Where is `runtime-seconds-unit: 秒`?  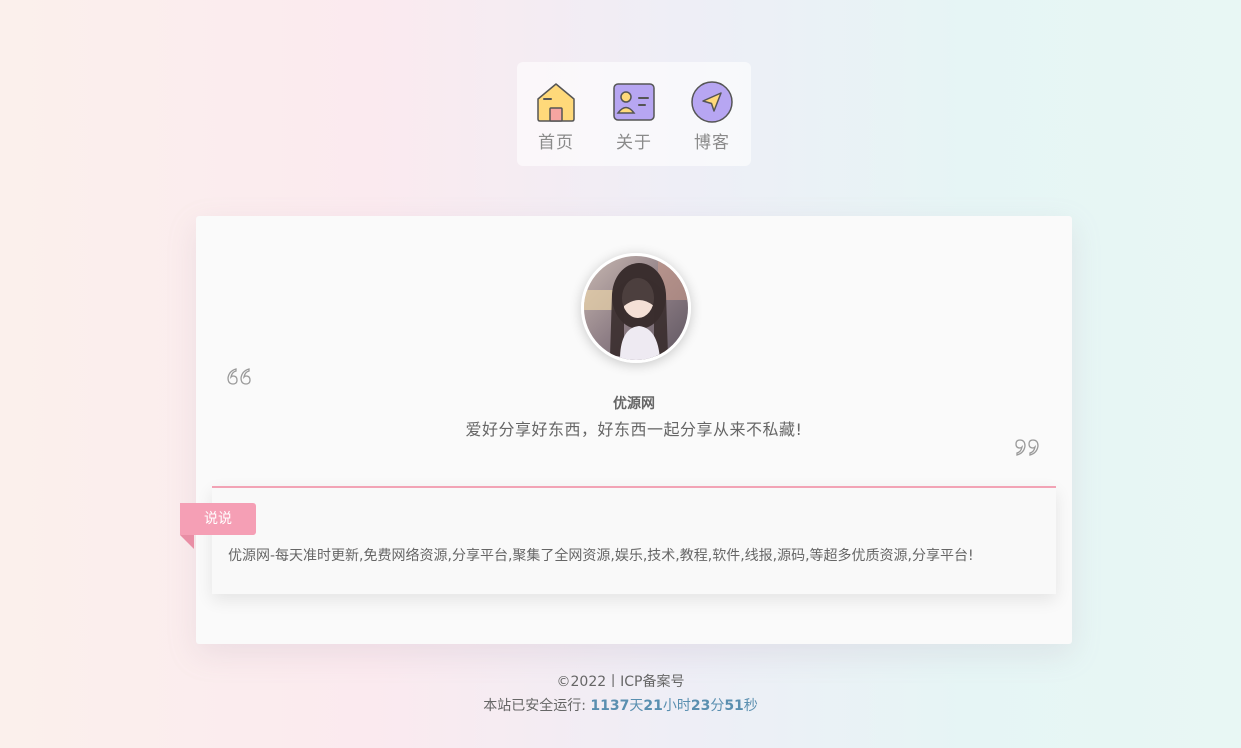 runtime-seconds-unit: 秒 is located at coordinates (750, 706).